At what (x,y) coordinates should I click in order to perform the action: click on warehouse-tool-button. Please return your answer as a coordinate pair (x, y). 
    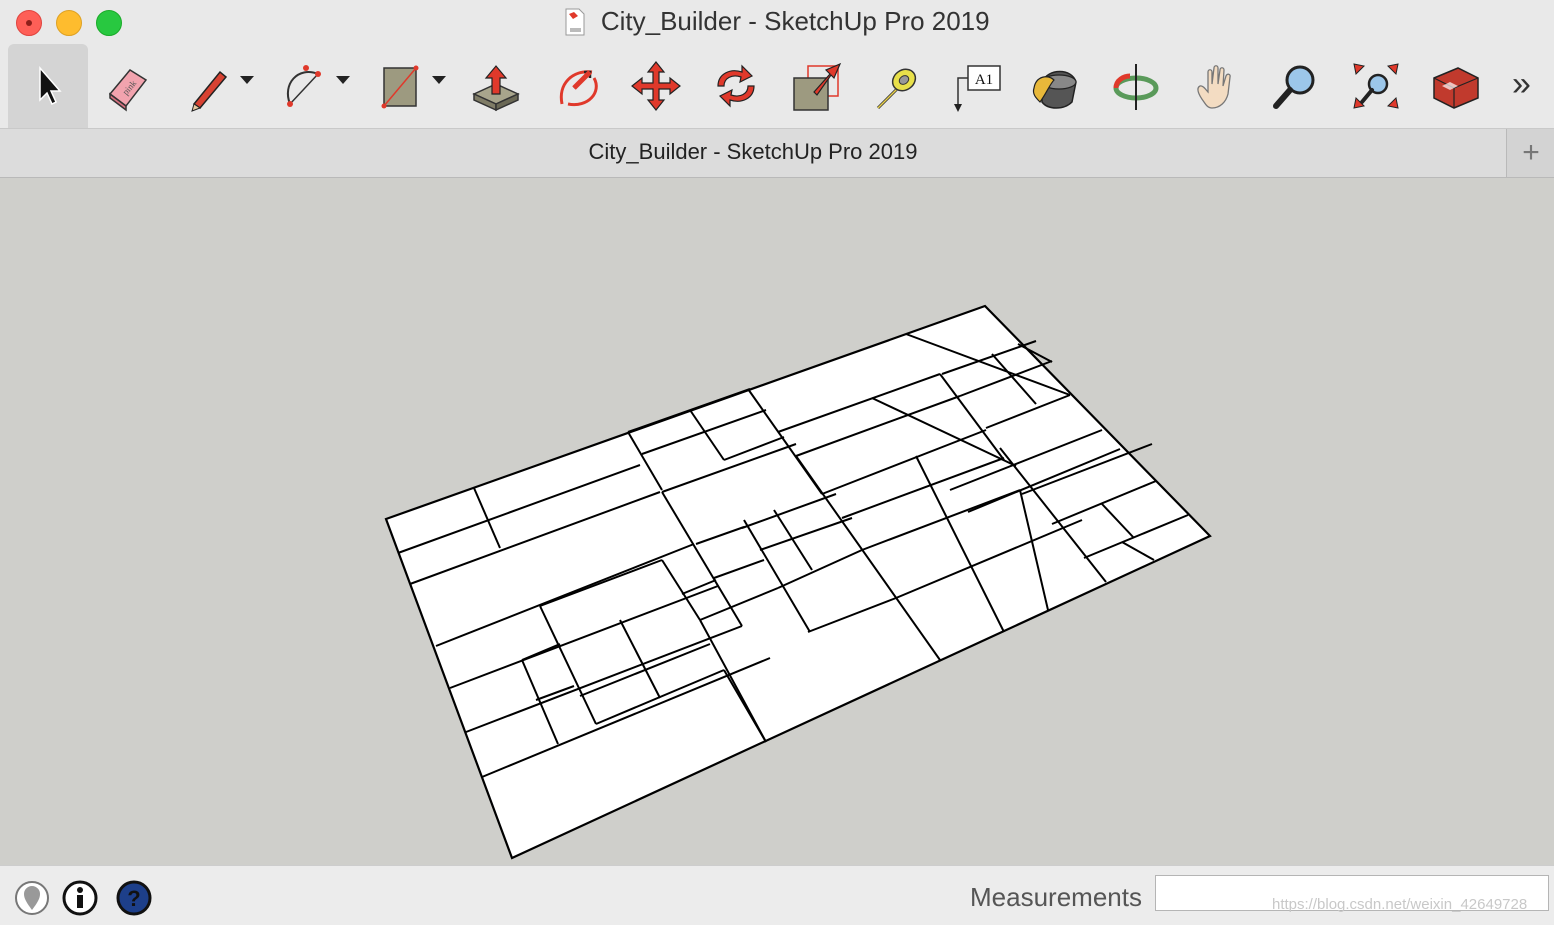
    Looking at the image, I should click on (1456, 86).